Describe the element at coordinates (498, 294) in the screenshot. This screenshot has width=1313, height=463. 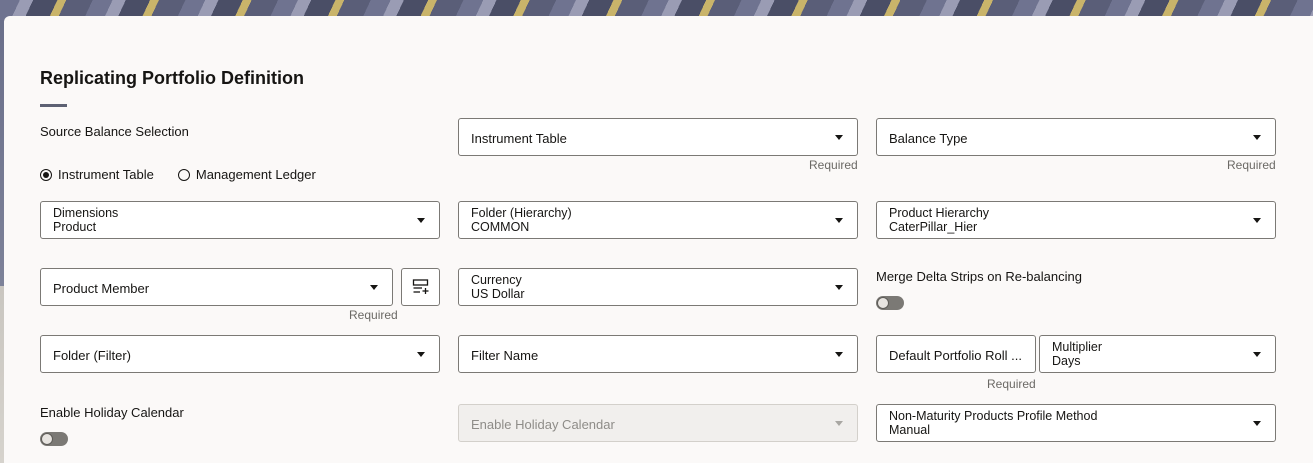
I see `currency-value: US Dollar` at that location.